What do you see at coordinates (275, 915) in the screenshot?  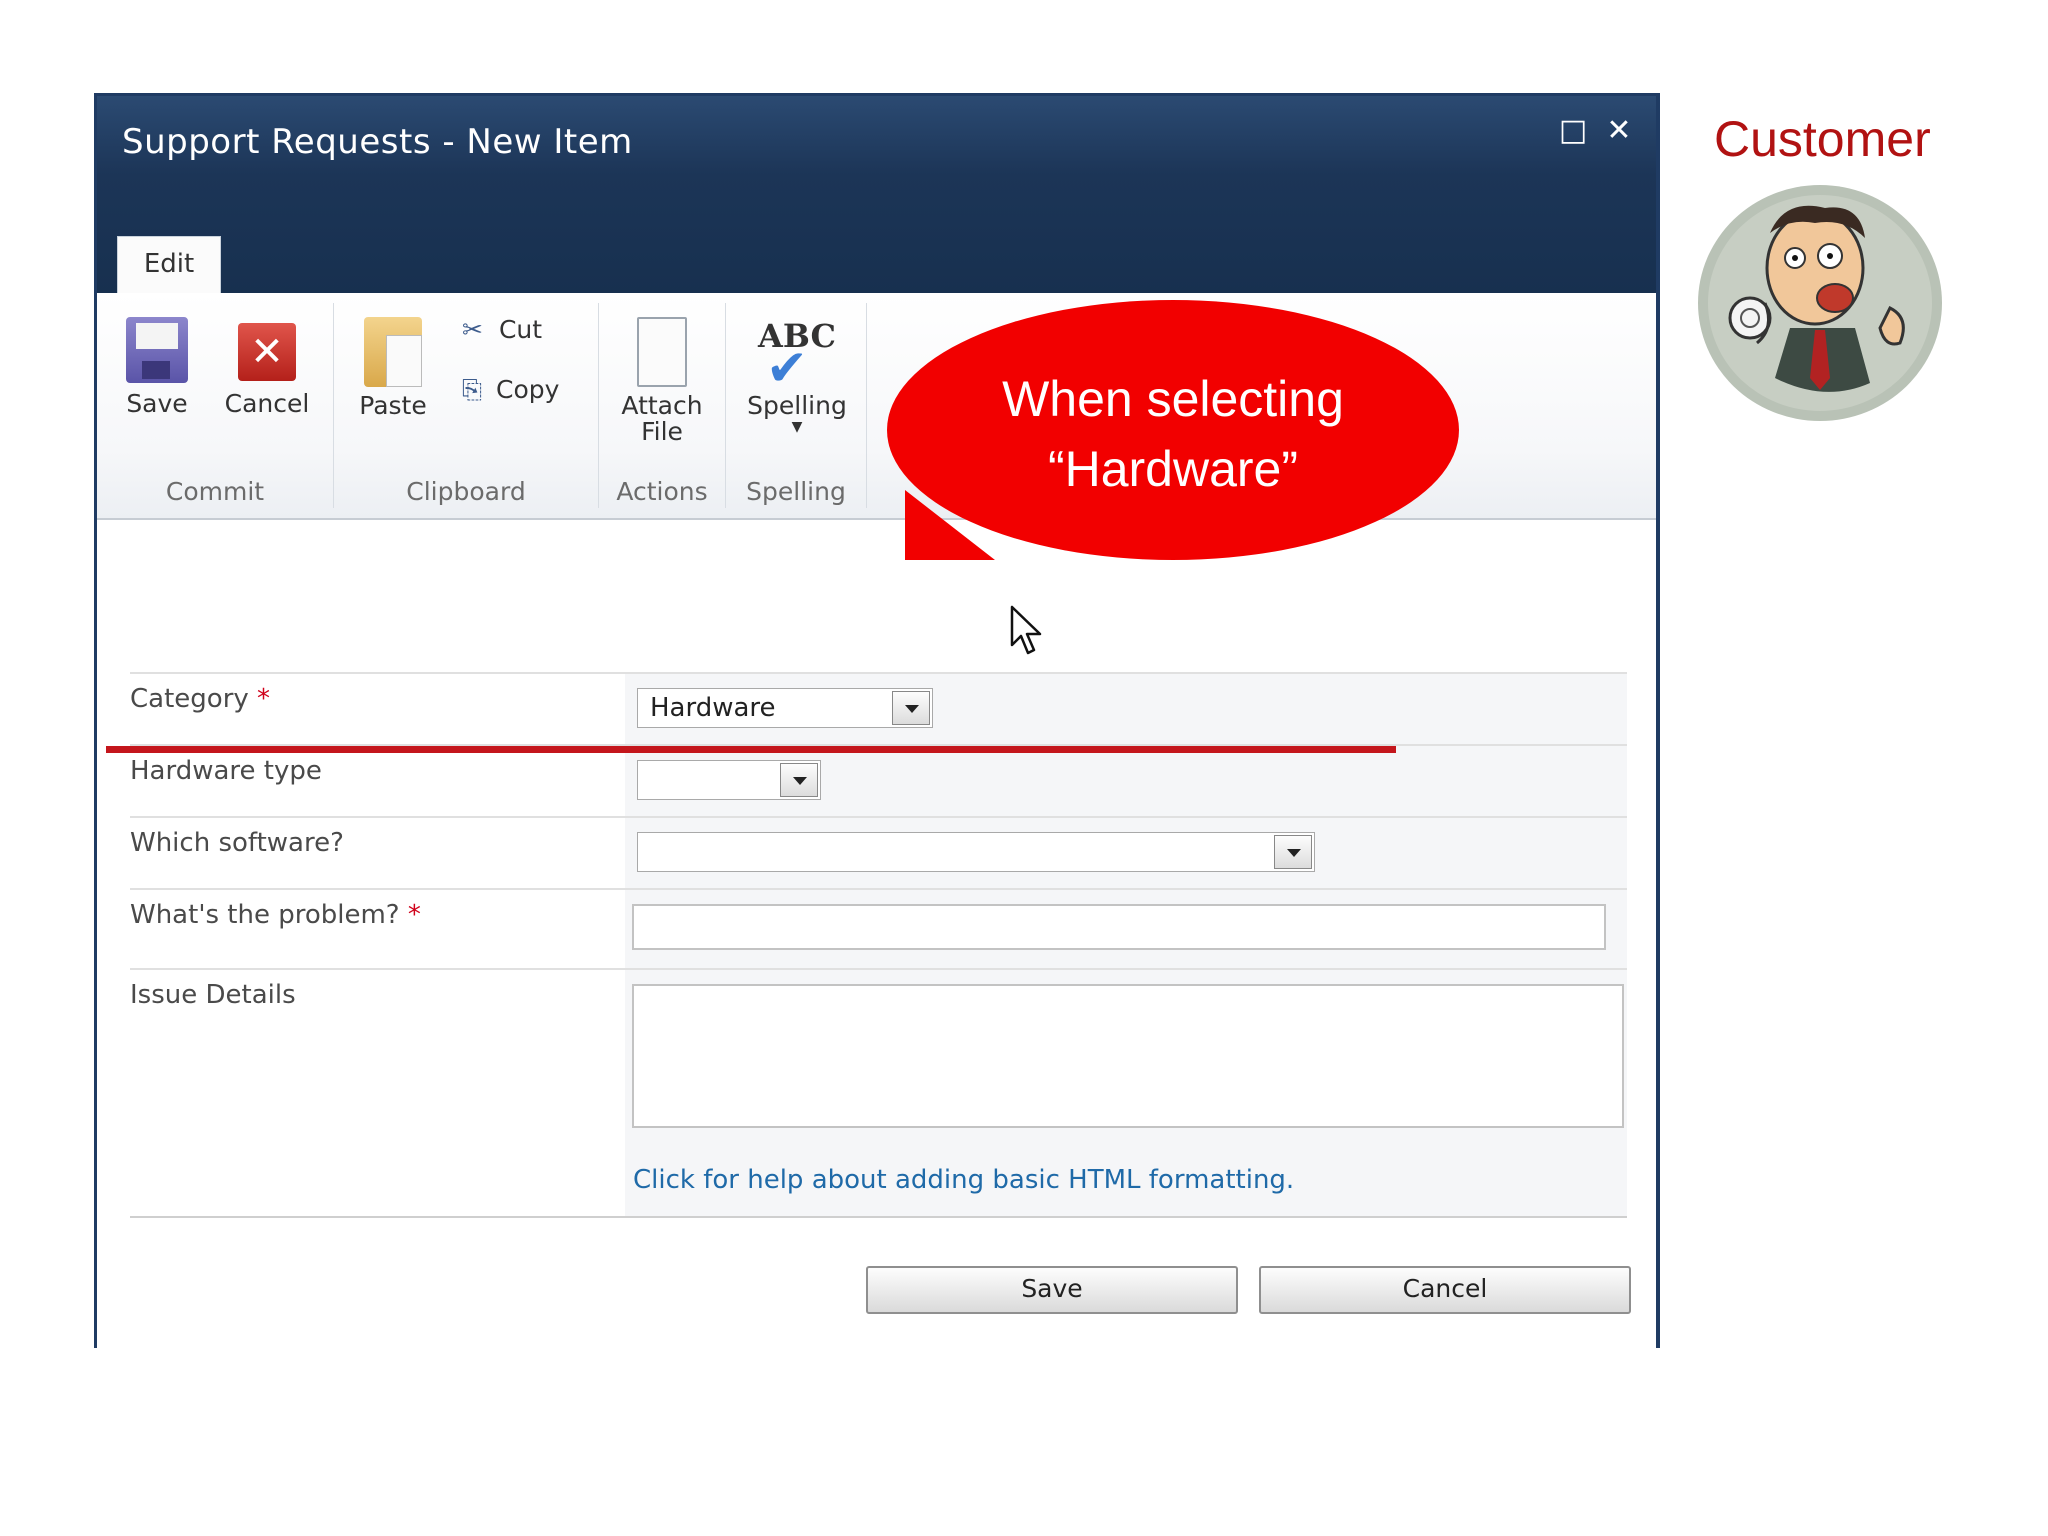 I see `problem-label: What's the problem? *` at bounding box center [275, 915].